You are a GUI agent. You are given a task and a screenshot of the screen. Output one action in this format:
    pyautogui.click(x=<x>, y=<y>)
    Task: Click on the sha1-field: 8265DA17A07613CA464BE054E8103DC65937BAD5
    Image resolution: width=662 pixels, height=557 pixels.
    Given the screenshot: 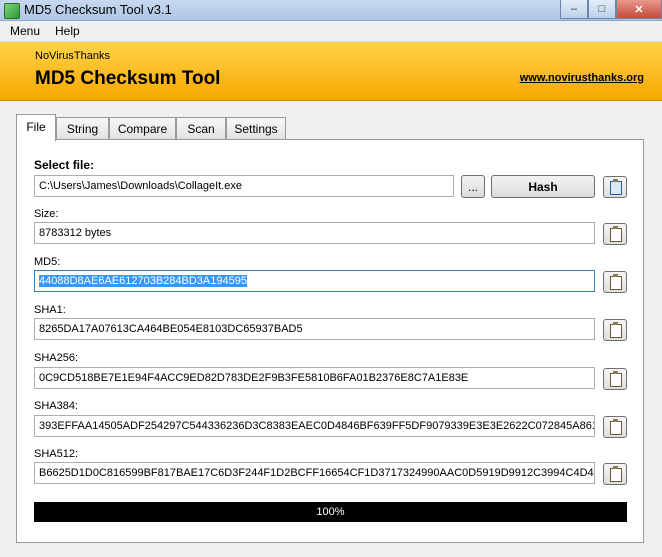 What is the action you would take?
    pyautogui.click(x=314, y=329)
    